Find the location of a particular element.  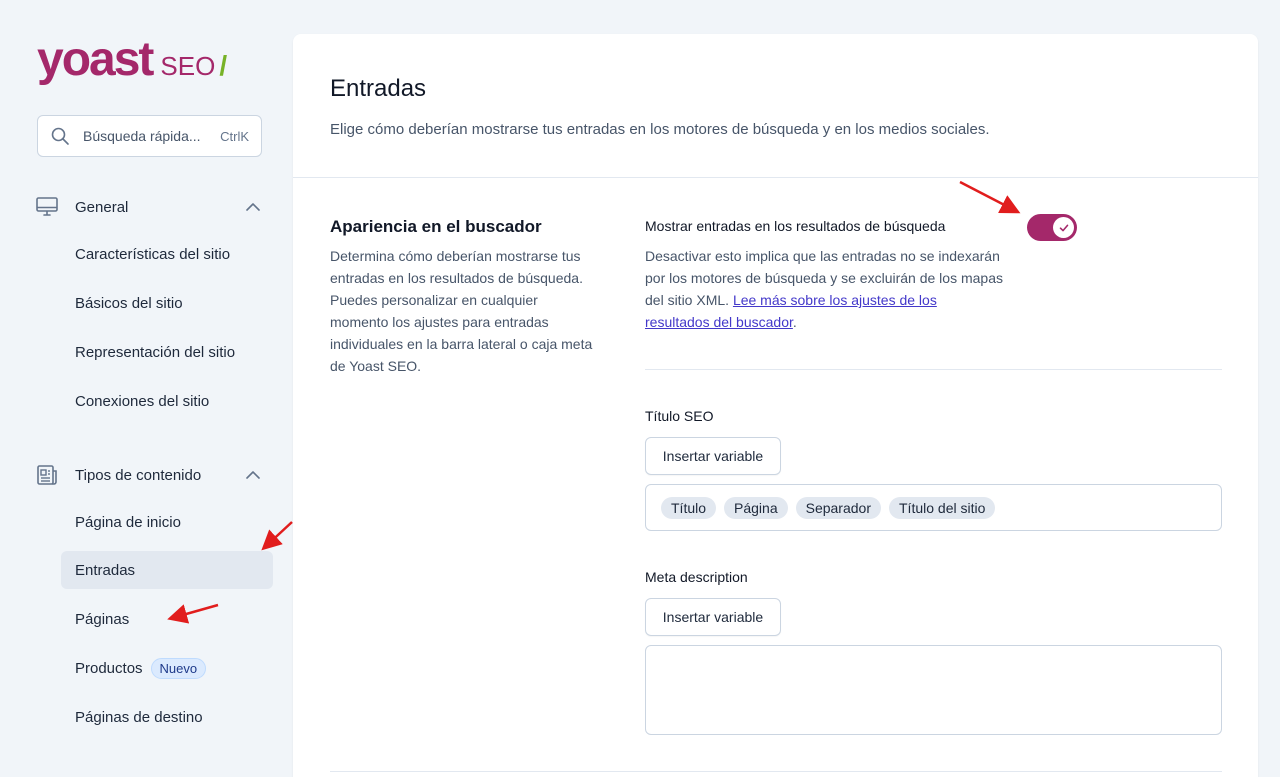

arrow-to-toggle is located at coordinates (990, 197).